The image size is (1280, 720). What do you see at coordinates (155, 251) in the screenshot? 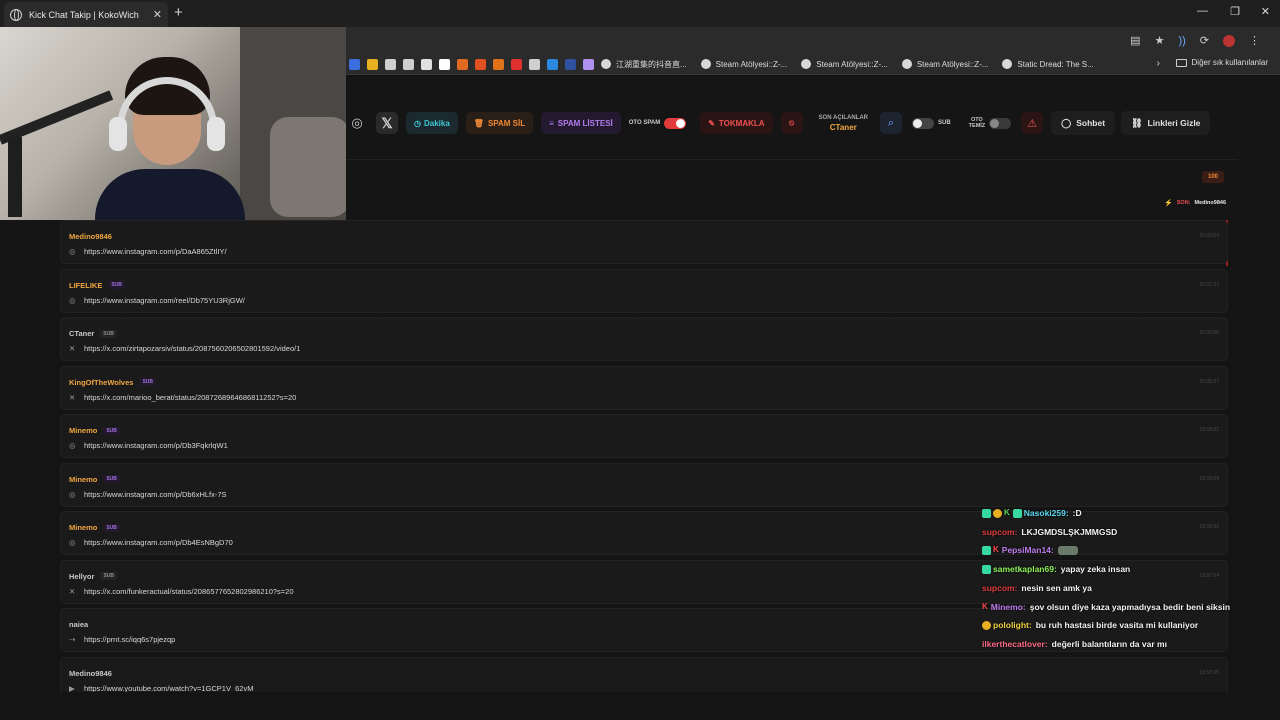
I see `link-url: https://www.instagram.com/p/DaA865ZtlIY/` at bounding box center [155, 251].